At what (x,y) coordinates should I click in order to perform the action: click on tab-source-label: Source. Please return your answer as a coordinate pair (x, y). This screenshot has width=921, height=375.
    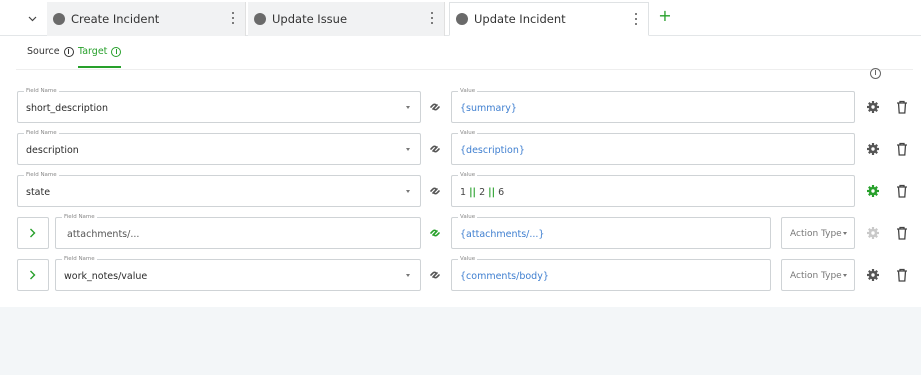
    Looking at the image, I should click on (43, 51).